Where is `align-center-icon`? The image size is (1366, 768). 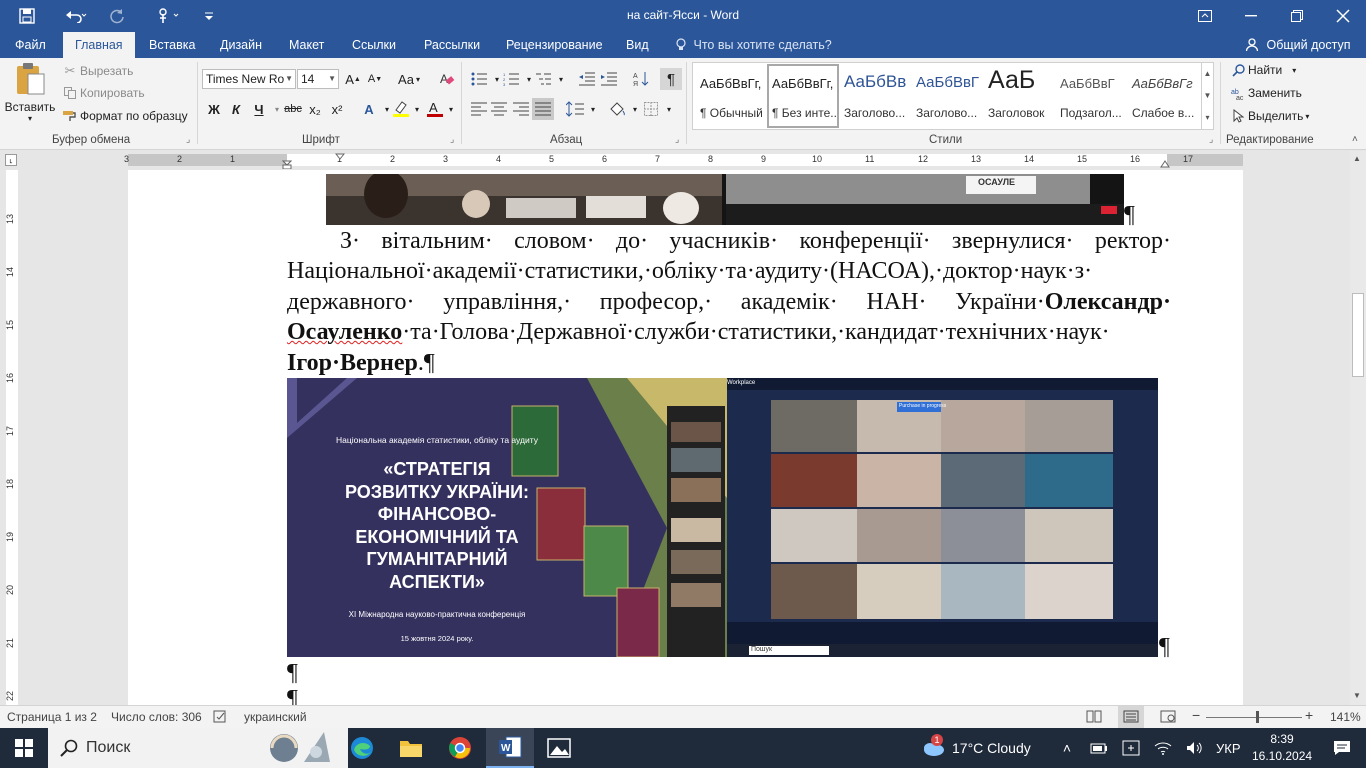 align-center-icon is located at coordinates (499, 109).